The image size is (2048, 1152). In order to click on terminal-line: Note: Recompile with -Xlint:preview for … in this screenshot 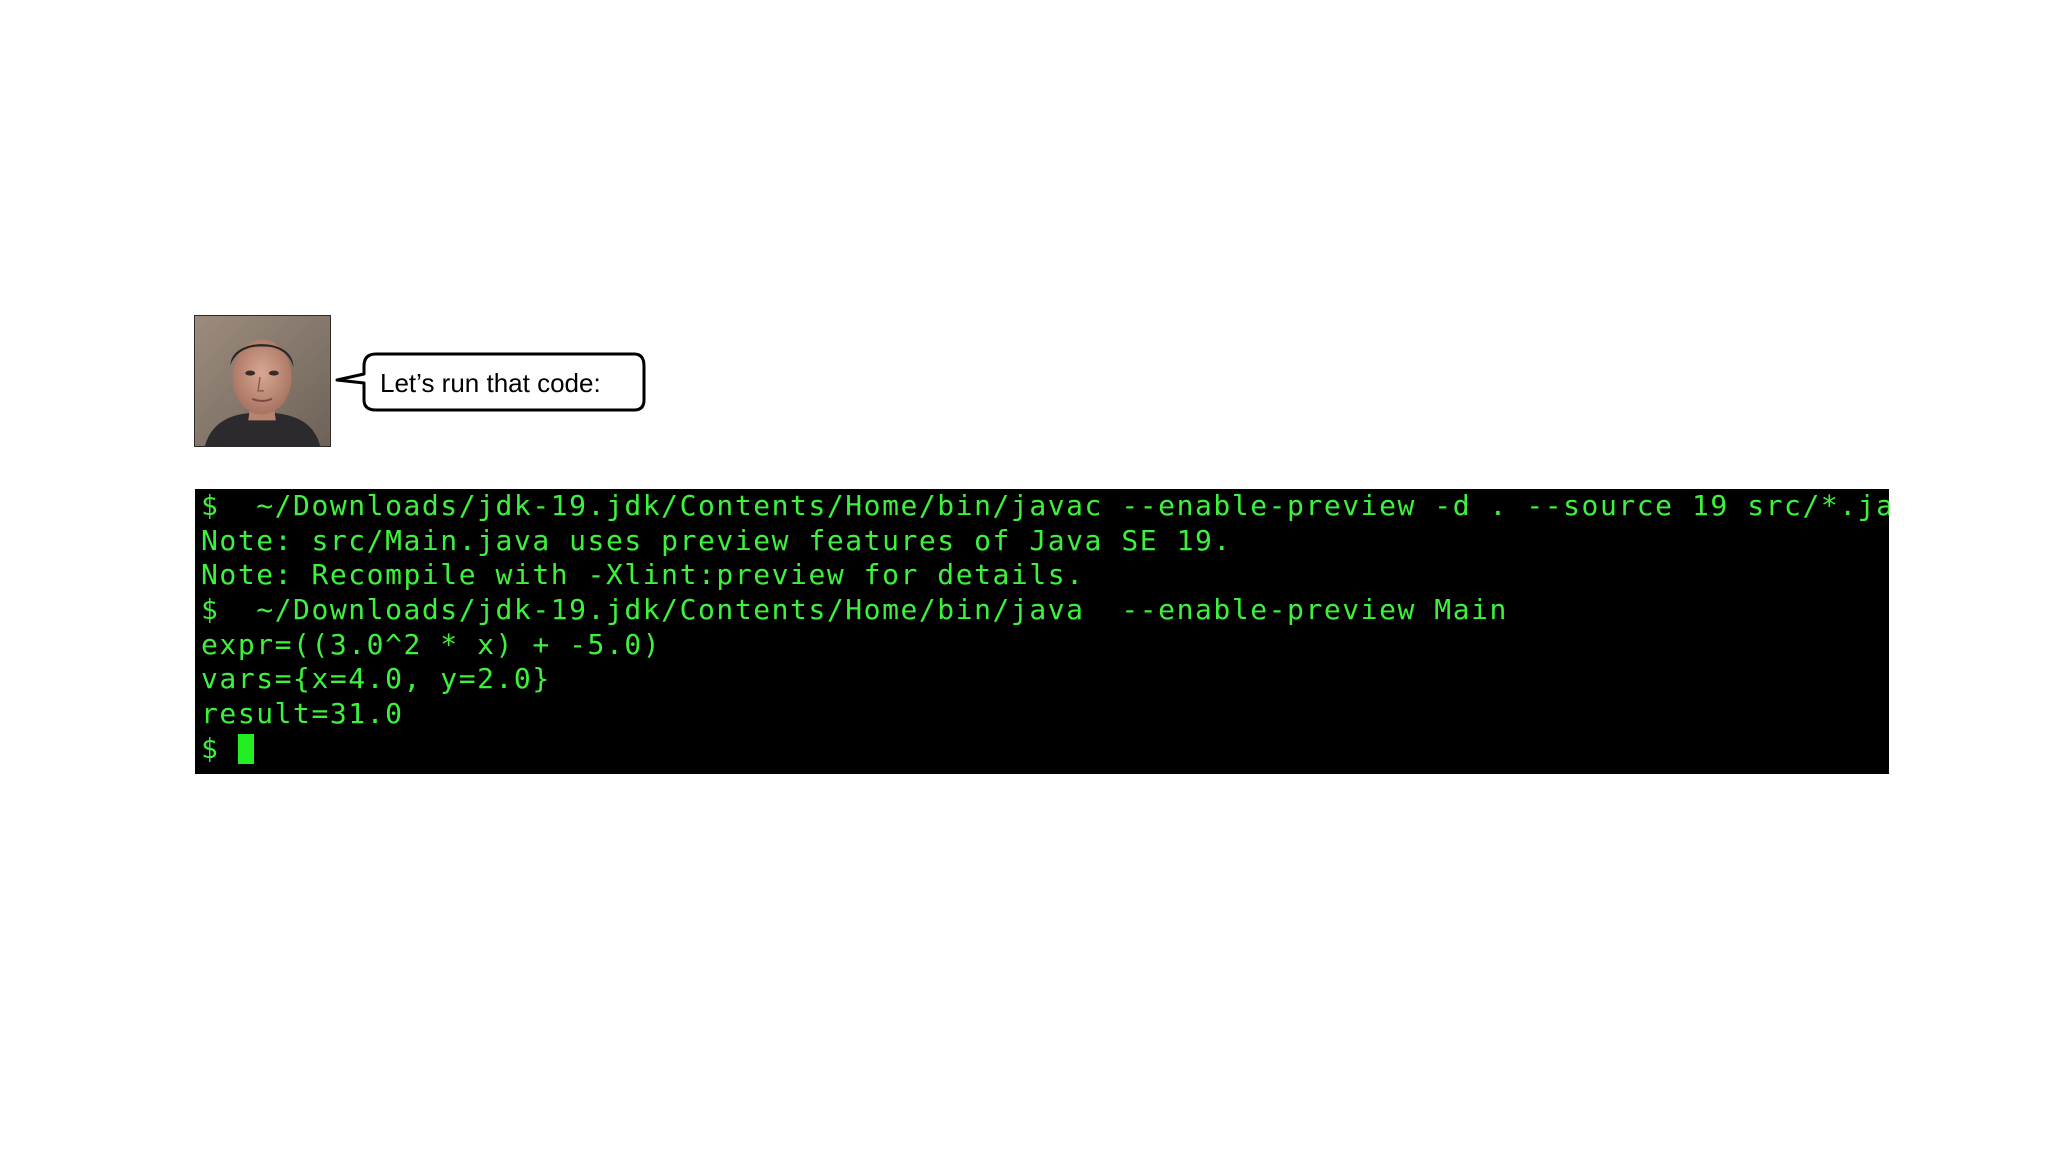, I will do `click(643, 575)`.